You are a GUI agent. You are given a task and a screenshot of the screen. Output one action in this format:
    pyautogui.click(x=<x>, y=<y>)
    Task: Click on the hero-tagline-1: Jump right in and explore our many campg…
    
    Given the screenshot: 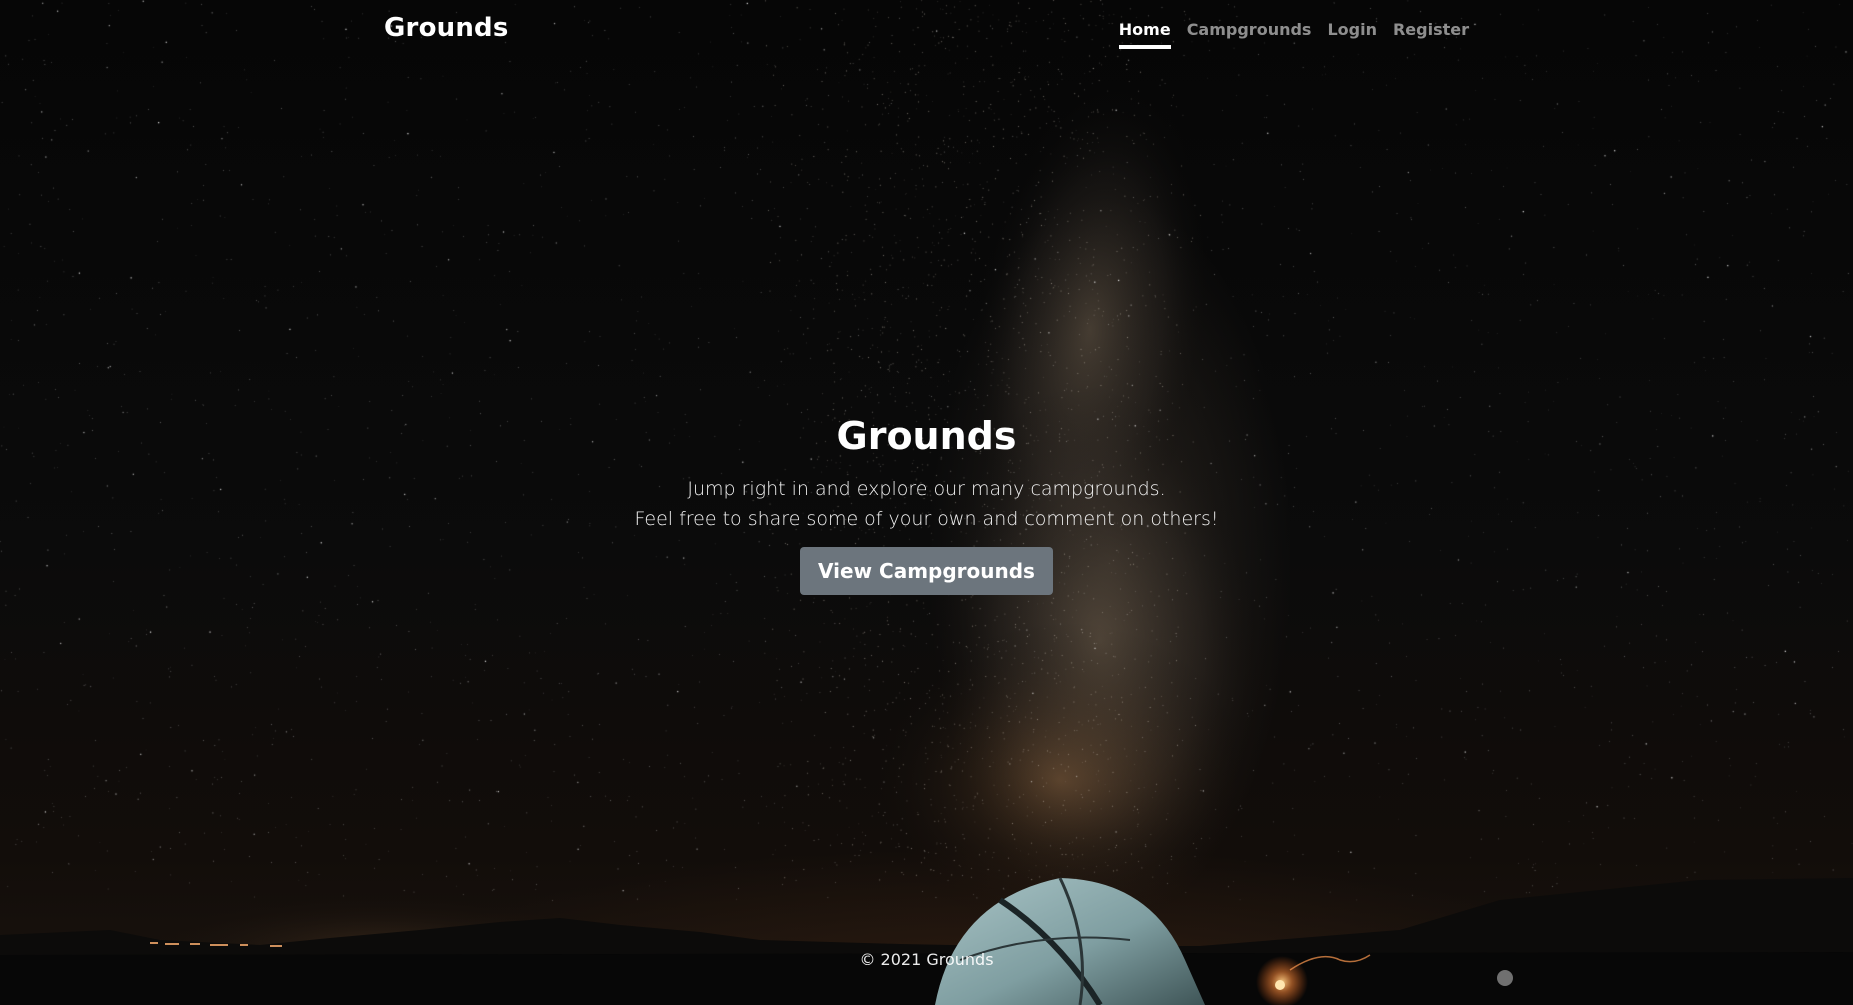 What is the action you would take?
    pyautogui.click(x=926, y=489)
    